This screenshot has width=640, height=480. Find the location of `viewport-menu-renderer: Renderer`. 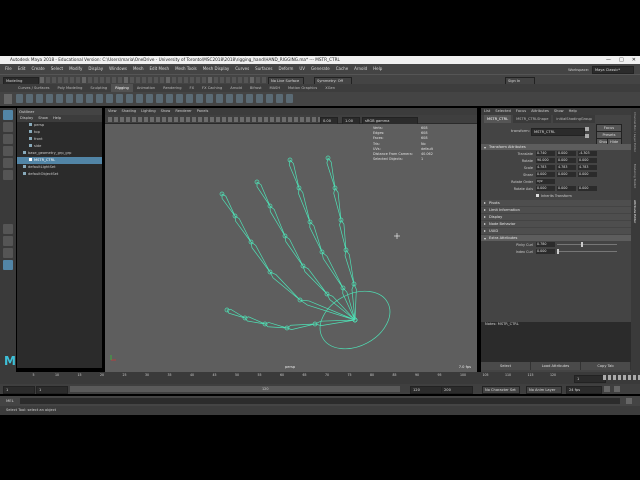

viewport-menu-renderer: Renderer is located at coordinates (183, 111).